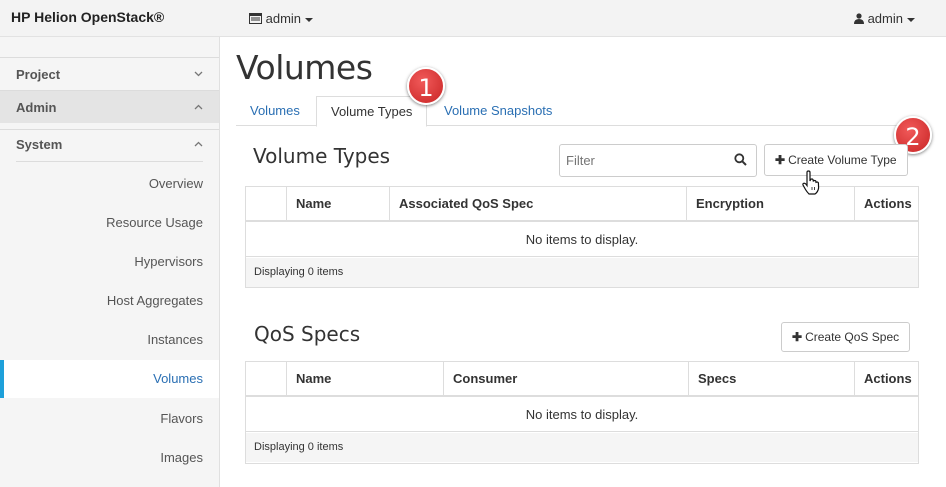 This screenshot has height=487, width=946. I want to click on filter-box, so click(658, 160).